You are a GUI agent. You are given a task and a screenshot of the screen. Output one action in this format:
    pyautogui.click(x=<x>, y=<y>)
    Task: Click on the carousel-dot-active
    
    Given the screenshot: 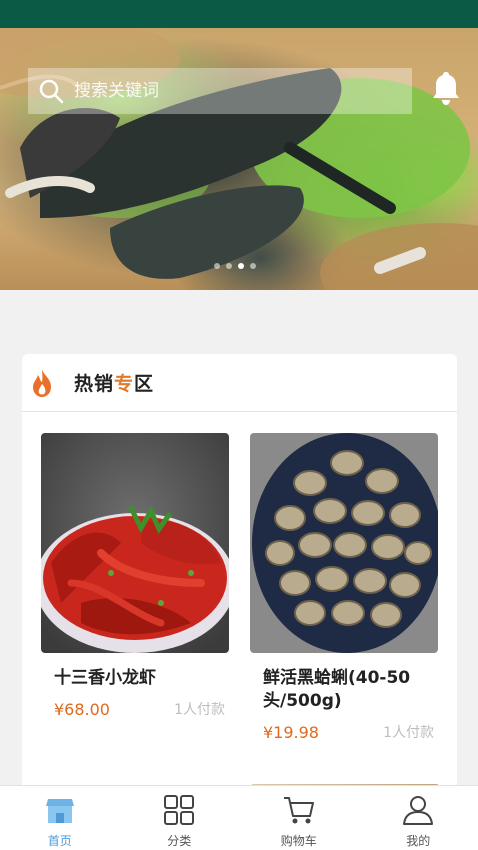 What is the action you would take?
    pyautogui.click(x=241, y=266)
    